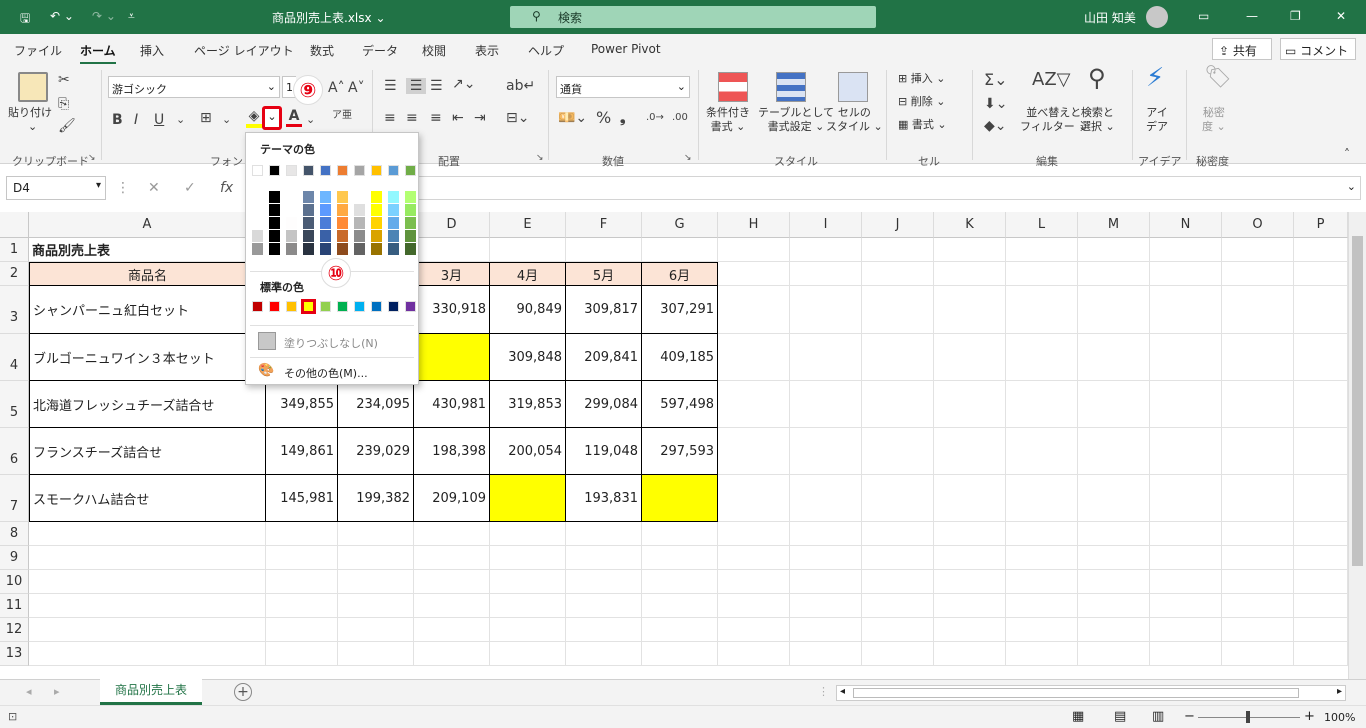 The height and width of the screenshot is (728, 1366). I want to click on sales-value: 349,855, so click(302, 404).